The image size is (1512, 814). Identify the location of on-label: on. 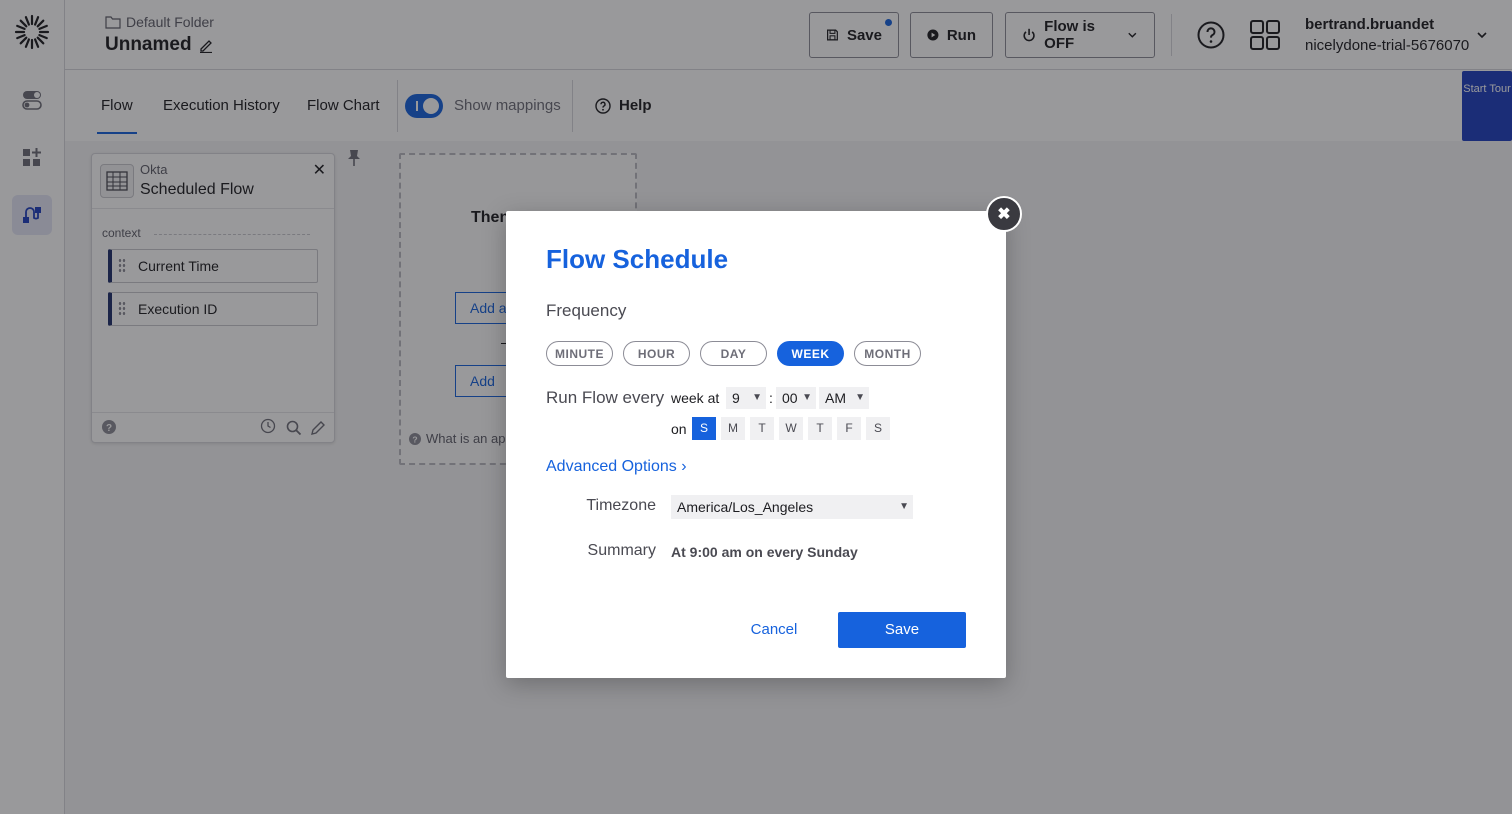
(679, 429).